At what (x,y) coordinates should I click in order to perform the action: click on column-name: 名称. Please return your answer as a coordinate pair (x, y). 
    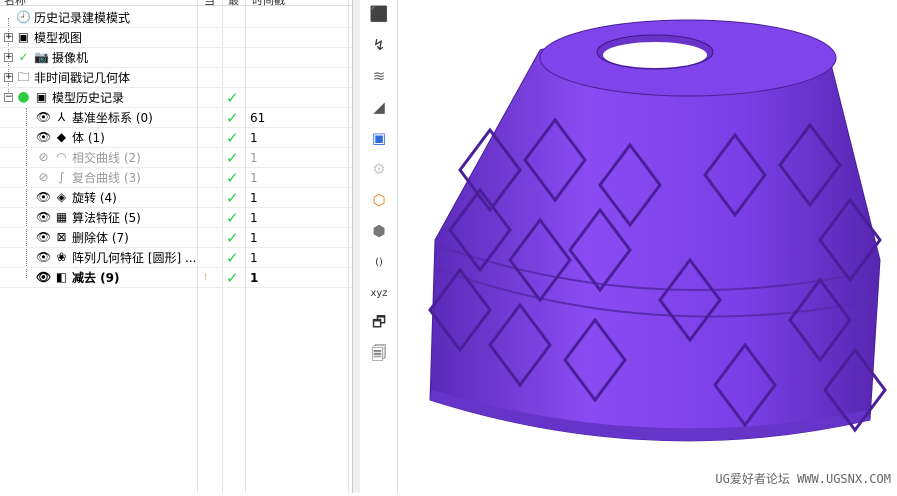
    Looking at the image, I should click on (15, 4).